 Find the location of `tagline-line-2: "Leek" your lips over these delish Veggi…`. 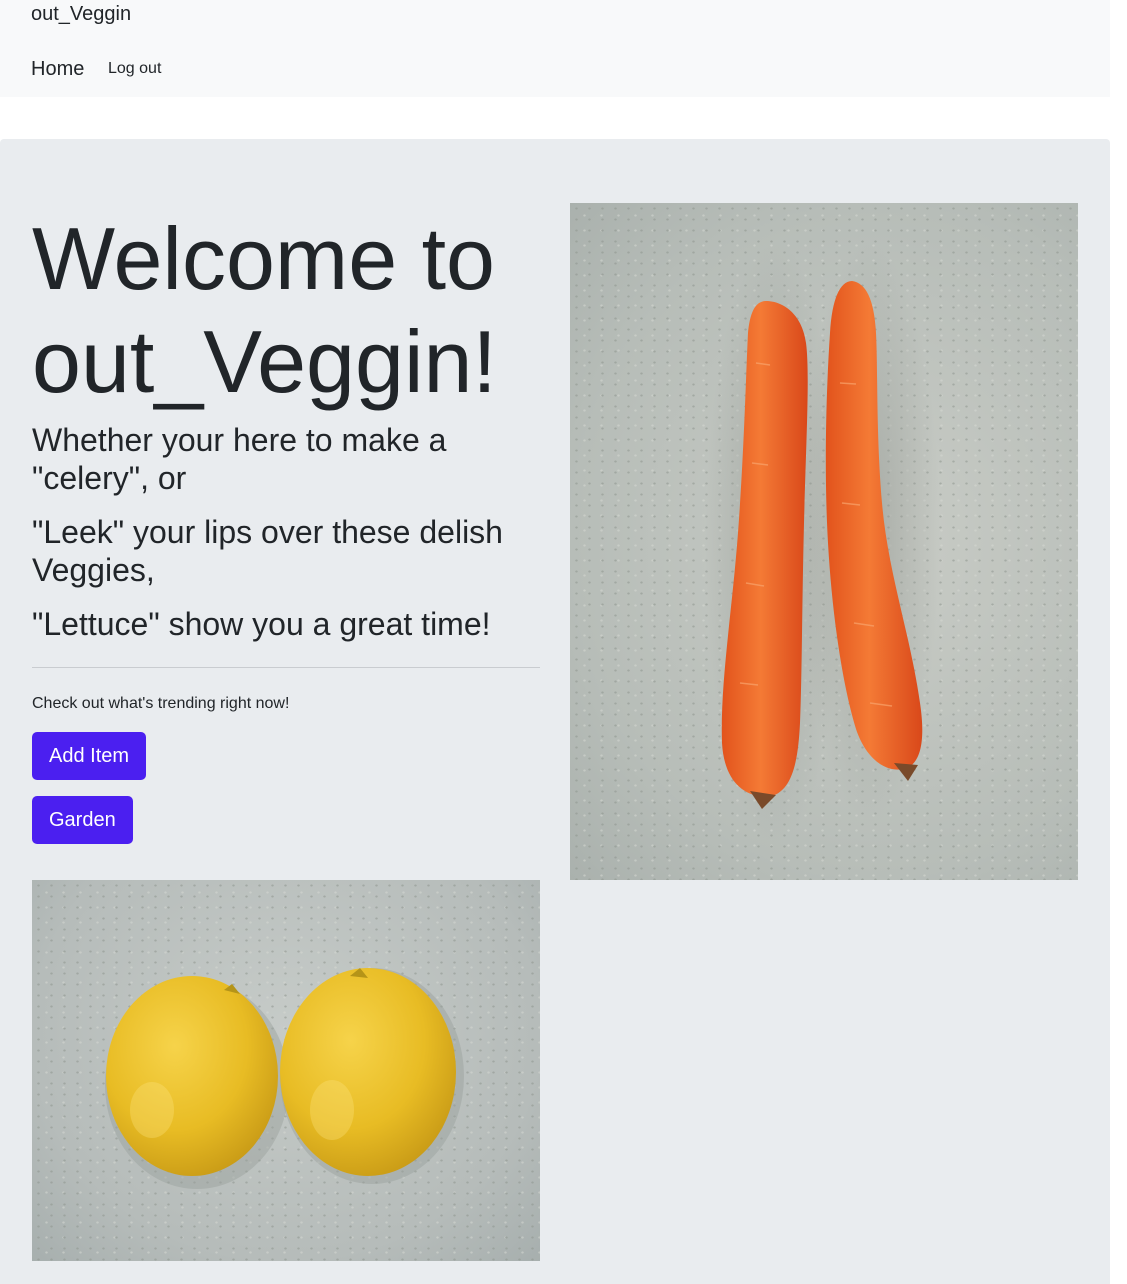

tagline-line-2: "Leek" your lips over these delish Veggi… is located at coordinates (267, 551).